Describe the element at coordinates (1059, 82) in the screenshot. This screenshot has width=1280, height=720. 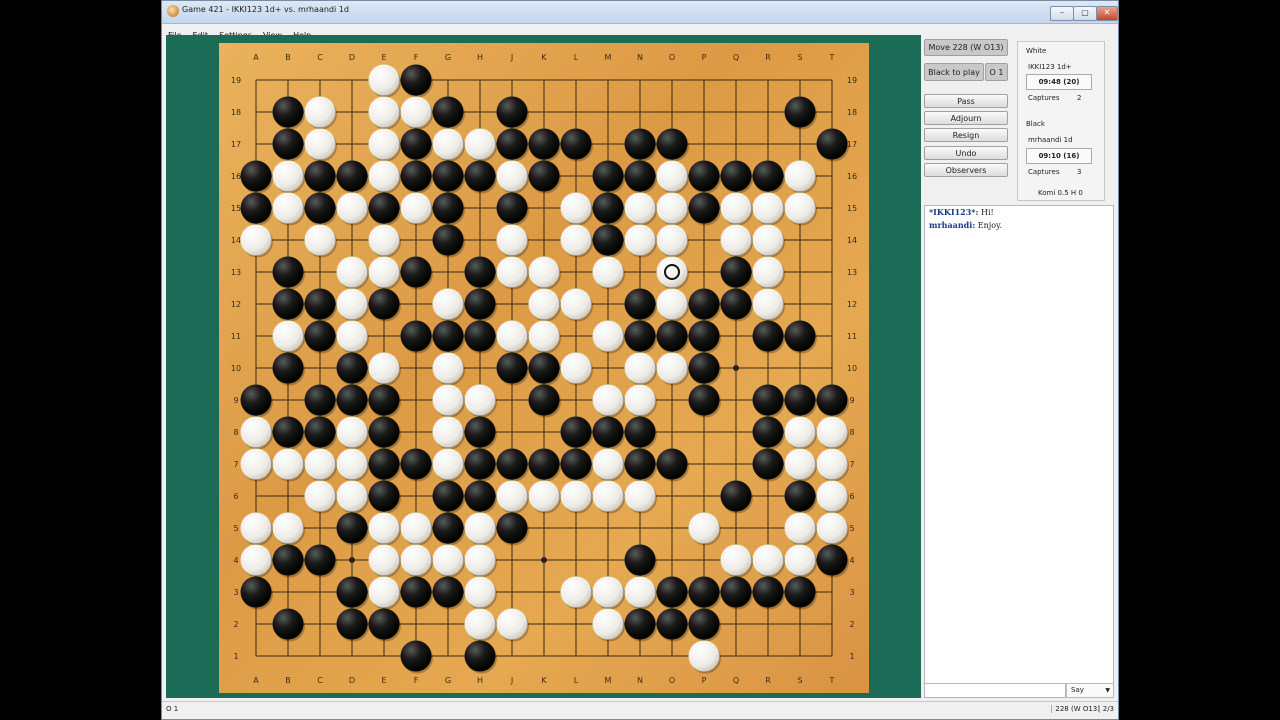
I see `white-clock: 09:48 (20)` at that location.